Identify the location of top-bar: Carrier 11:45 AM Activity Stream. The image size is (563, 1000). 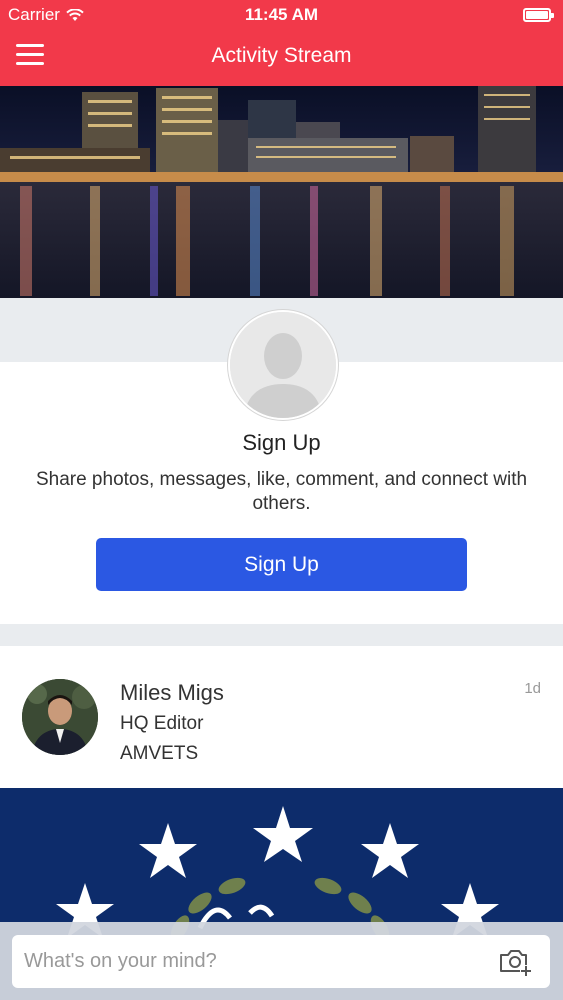
(281, 43).